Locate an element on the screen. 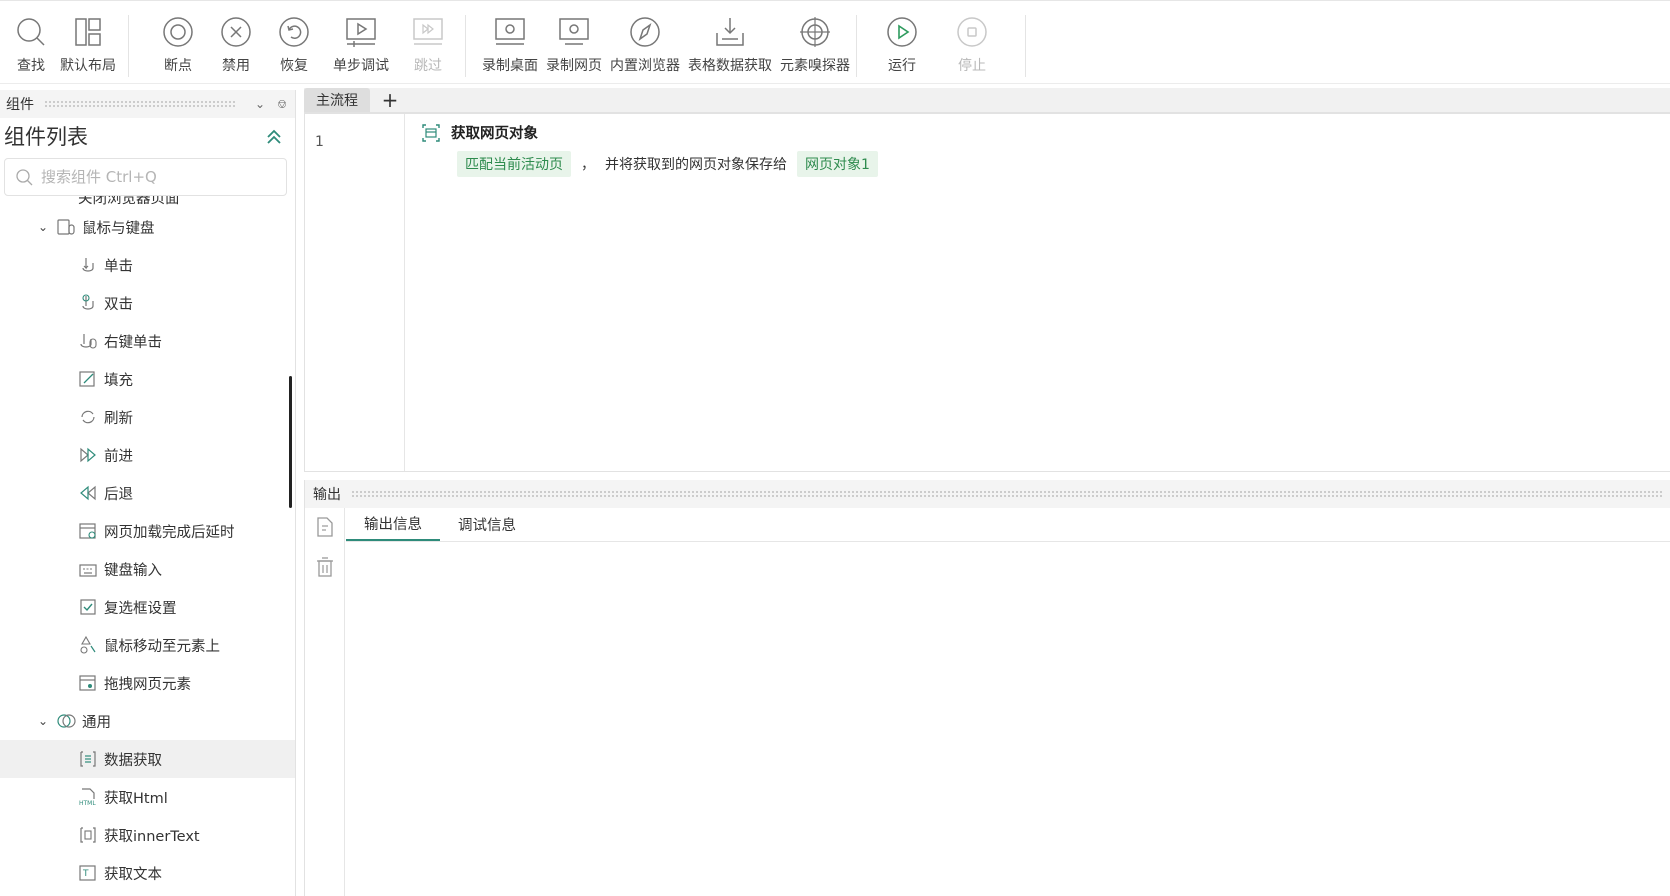  mouse-keyboard-icon is located at coordinates (66, 227).